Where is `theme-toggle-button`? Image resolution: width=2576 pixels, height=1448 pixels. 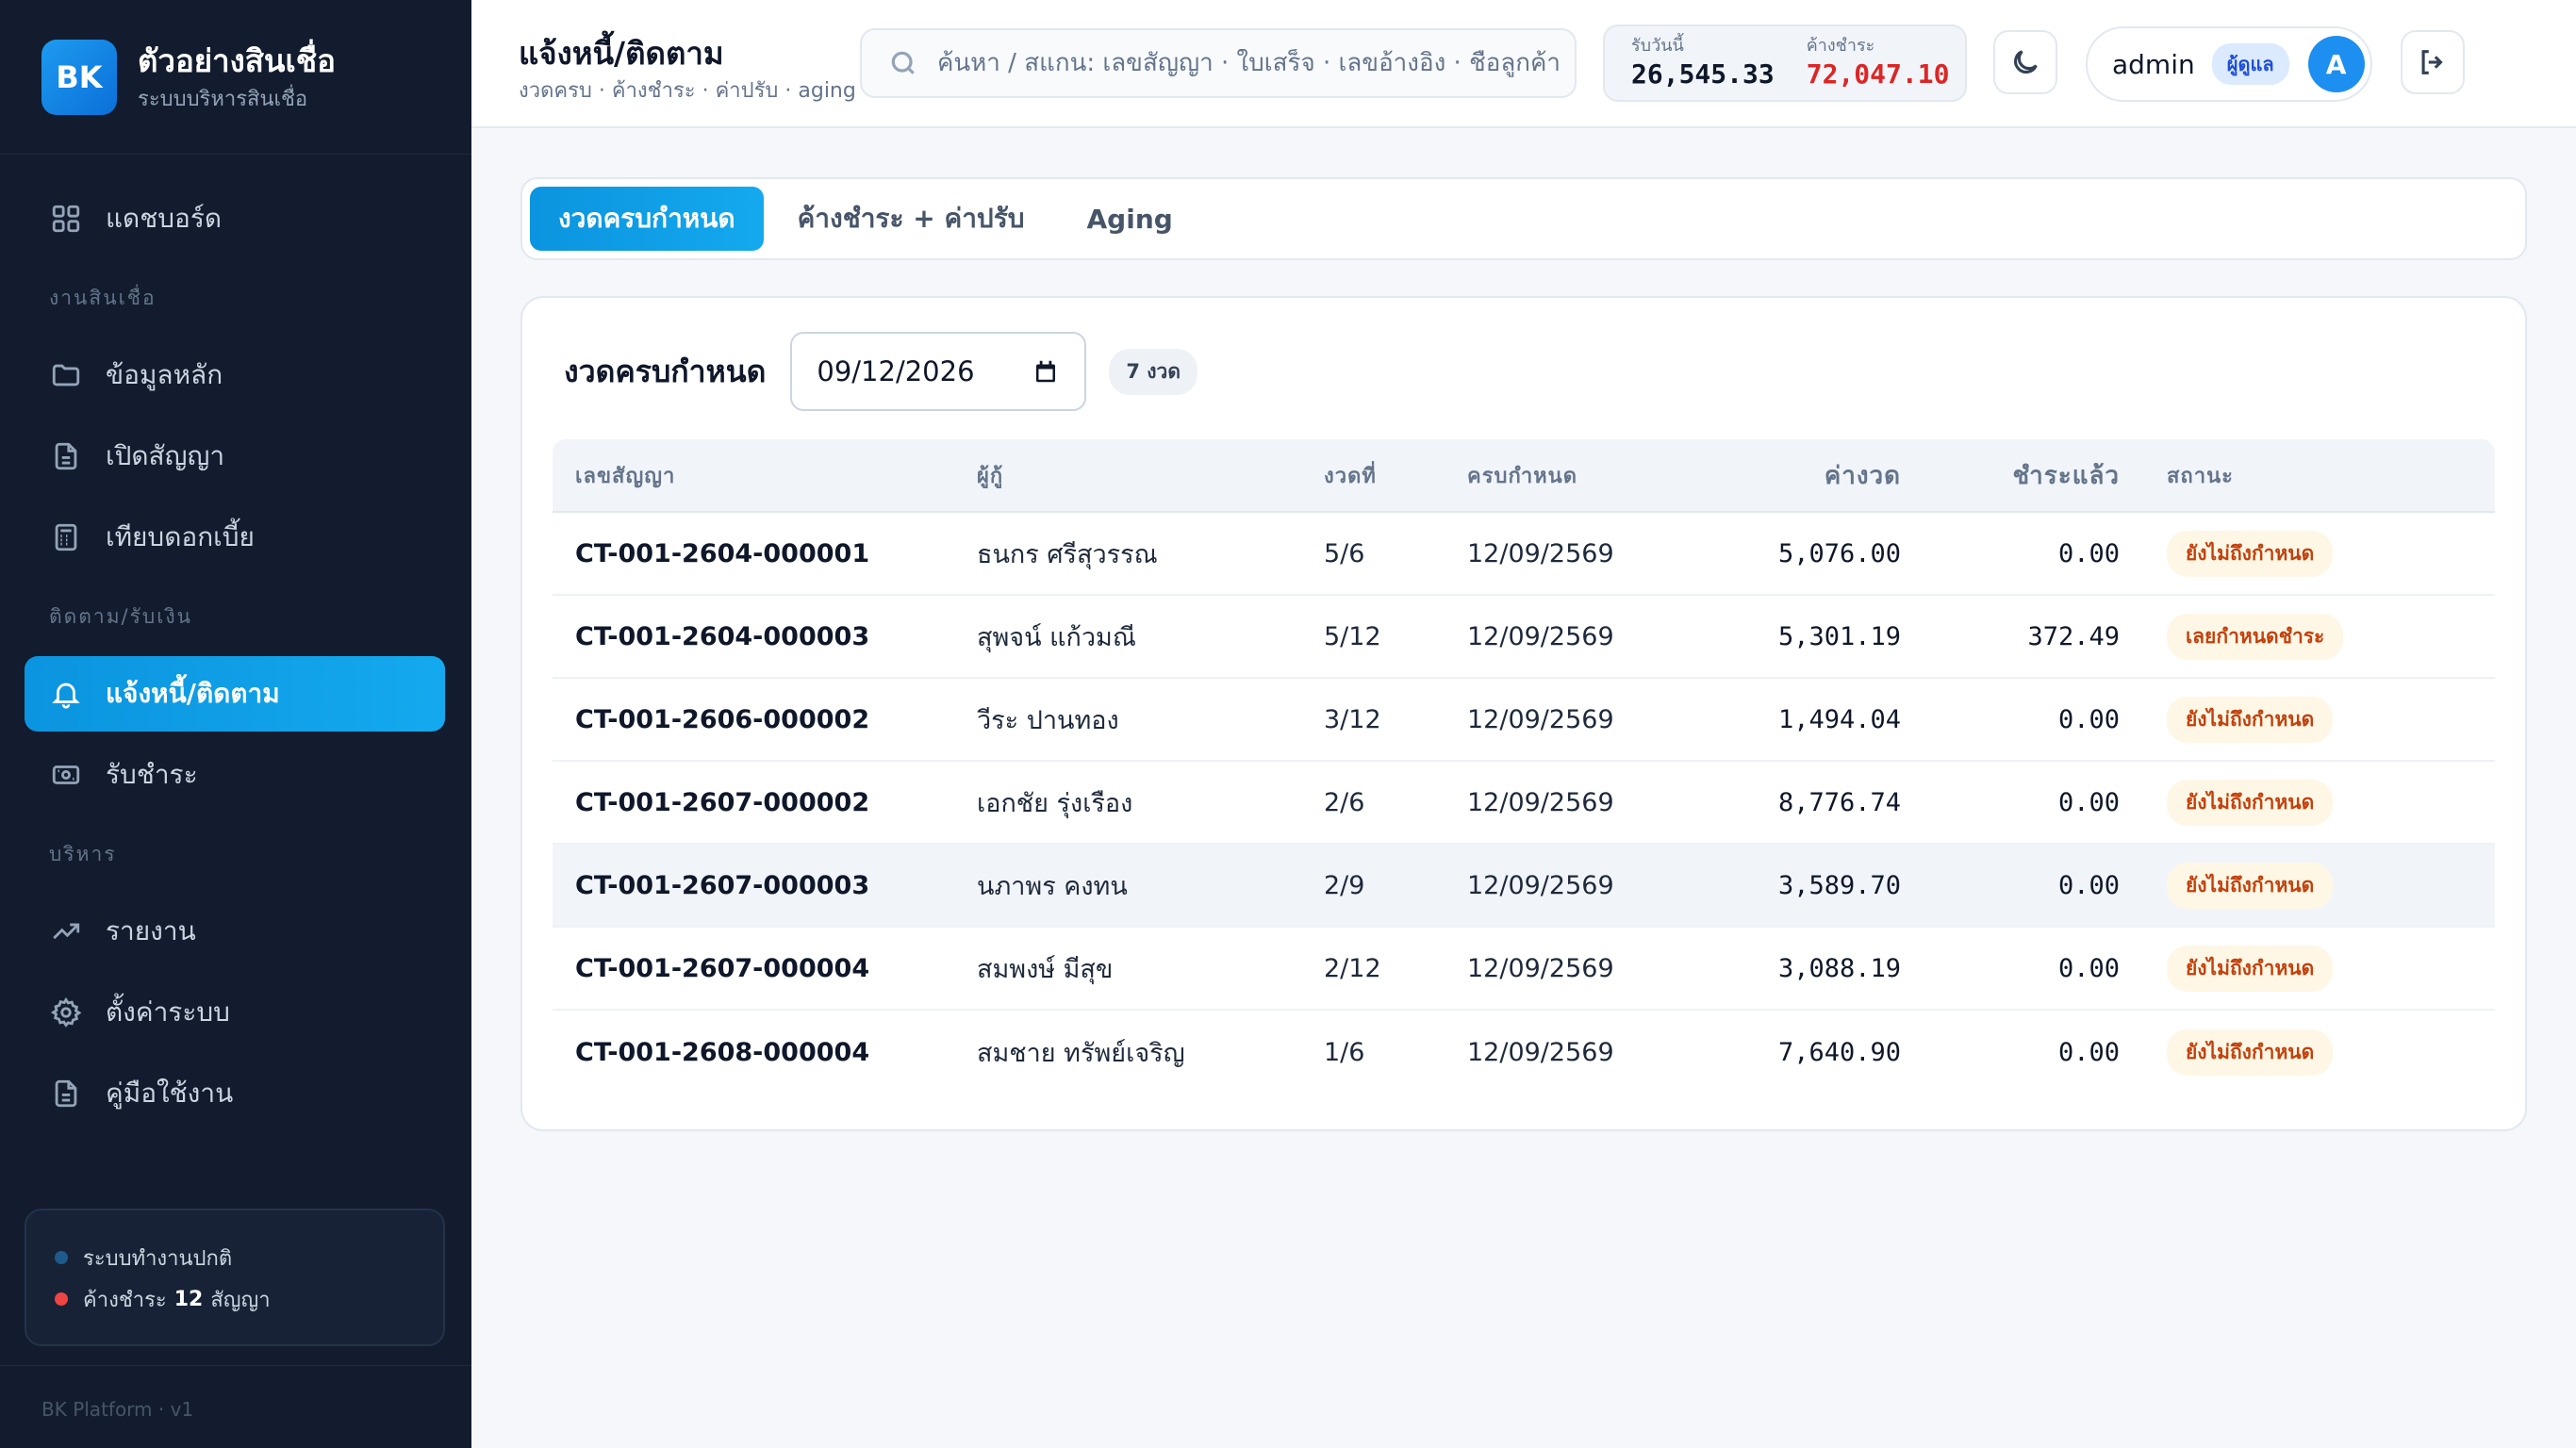
theme-toggle-button is located at coordinates (2025, 62).